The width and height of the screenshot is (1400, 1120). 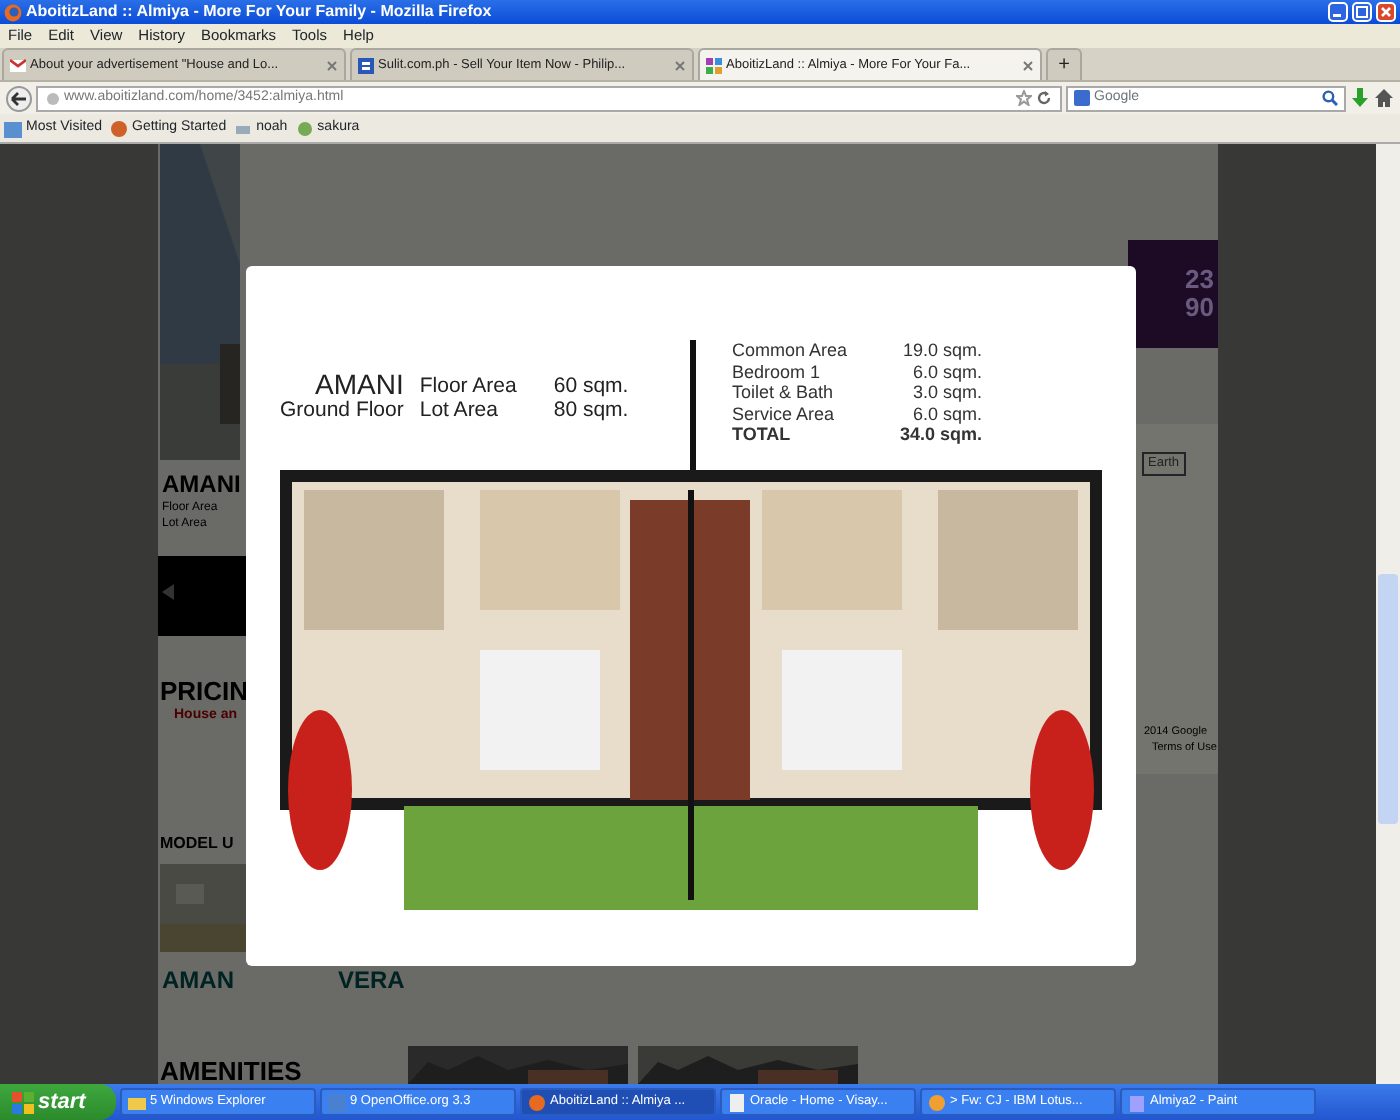 What do you see at coordinates (946, 392) in the screenshot?
I see `room-value: 3.0 sqm.` at bounding box center [946, 392].